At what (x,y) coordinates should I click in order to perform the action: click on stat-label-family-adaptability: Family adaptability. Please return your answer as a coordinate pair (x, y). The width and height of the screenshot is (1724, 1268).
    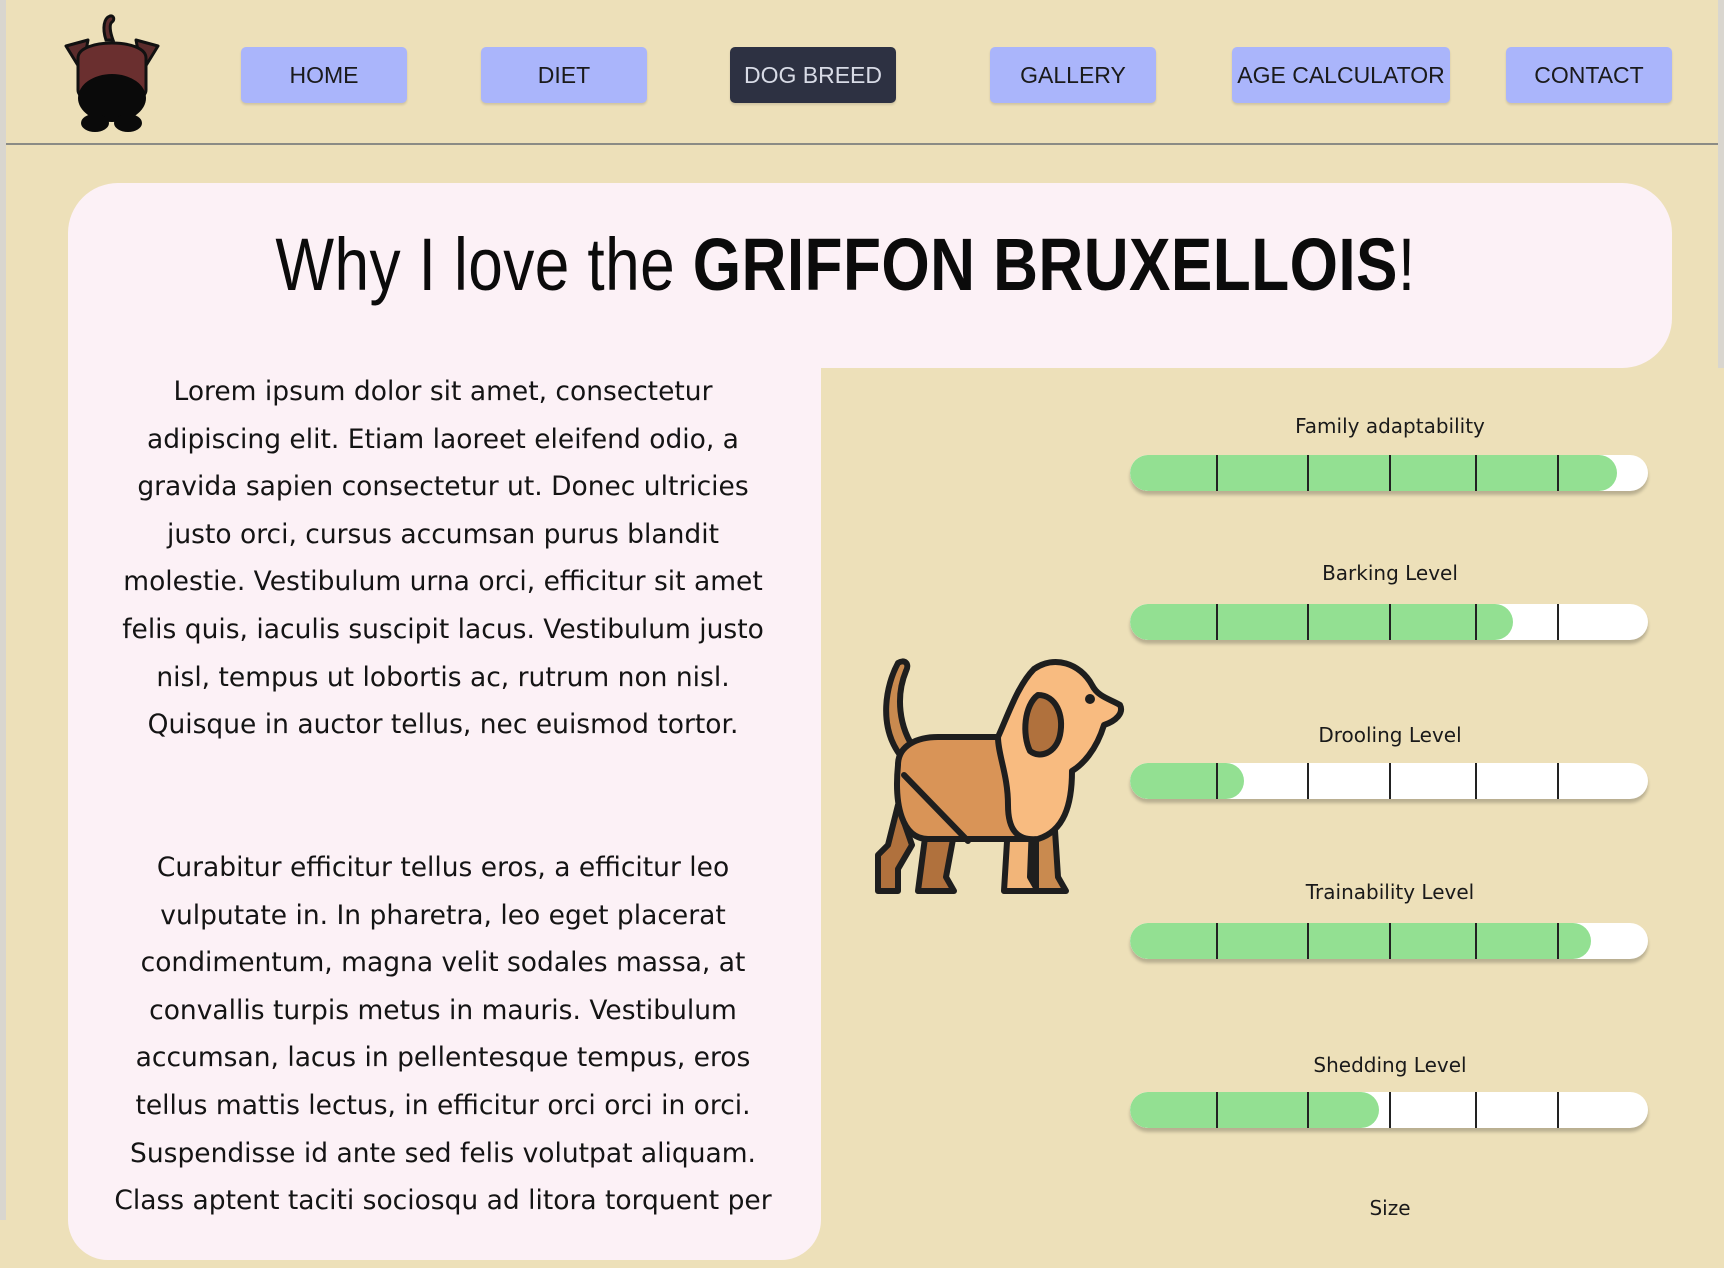
    Looking at the image, I should click on (1390, 426).